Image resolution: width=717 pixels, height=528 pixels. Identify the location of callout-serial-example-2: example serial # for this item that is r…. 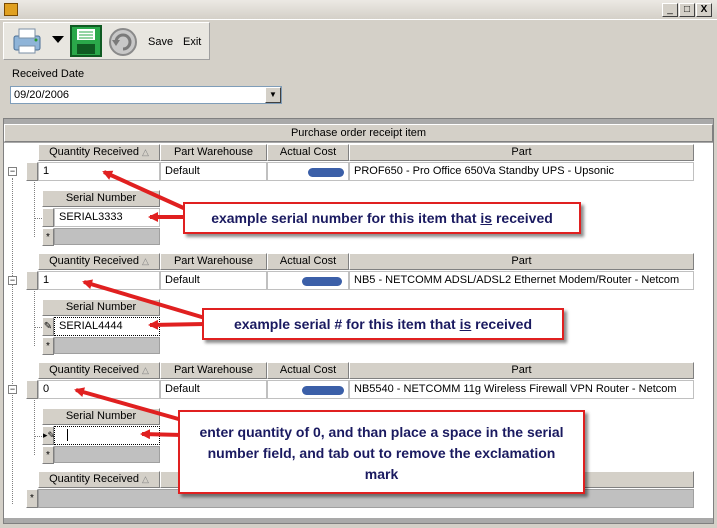
(383, 324).